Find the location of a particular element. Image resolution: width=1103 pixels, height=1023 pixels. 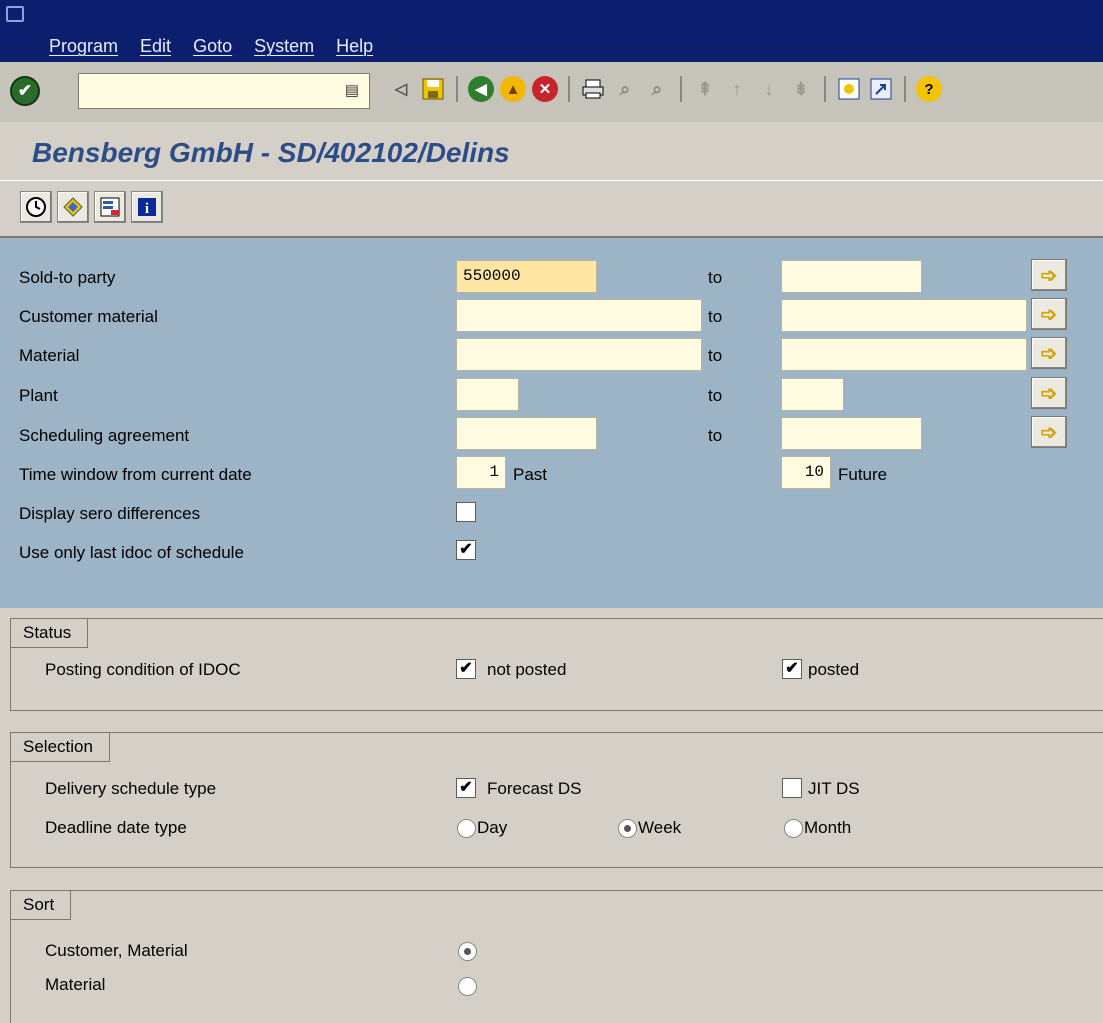

title-bar: Bensberg GmbH - SD/402102/Delins is located at coordinates (551, 151).